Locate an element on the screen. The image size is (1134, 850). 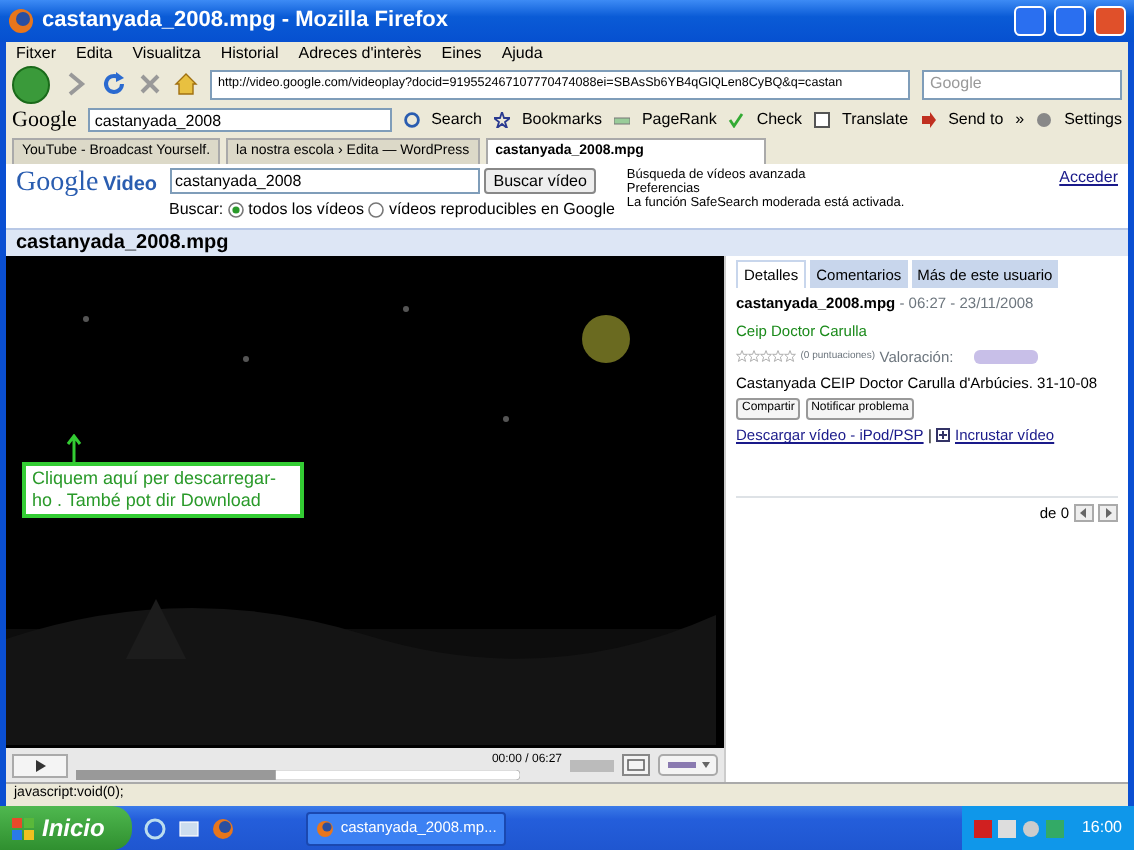
previous-button is located at coordinates (1083, 512).